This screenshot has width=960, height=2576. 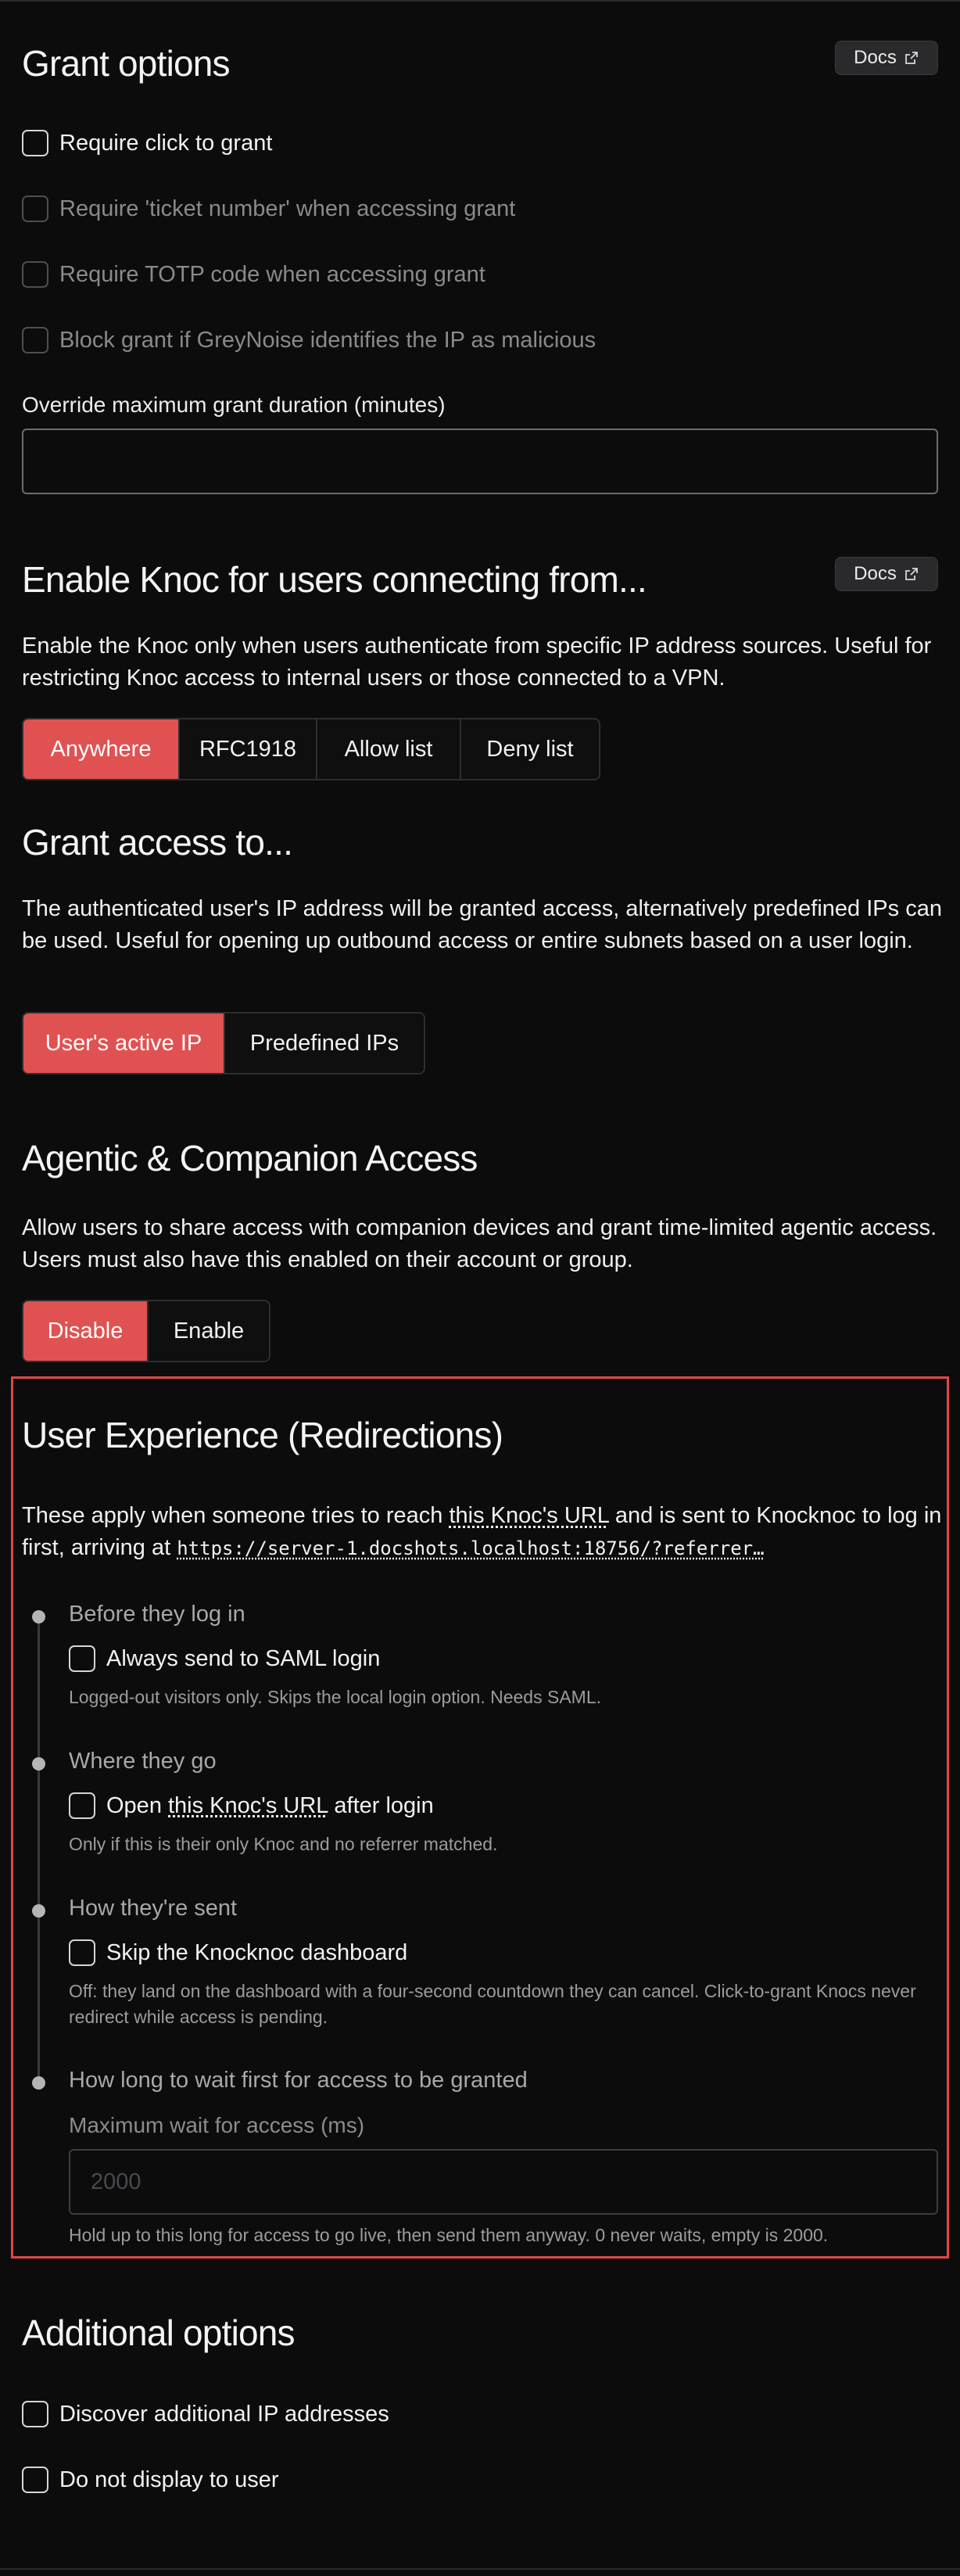 I want to click on option-predefined-ips: Predefined IPs, so click(x=324, y=1043).